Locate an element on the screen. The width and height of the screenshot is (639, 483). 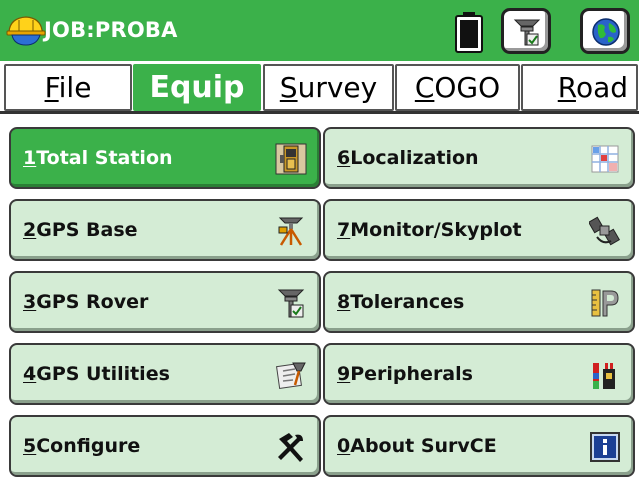
tab-survey: Survey is located at coordinates (328, 87).